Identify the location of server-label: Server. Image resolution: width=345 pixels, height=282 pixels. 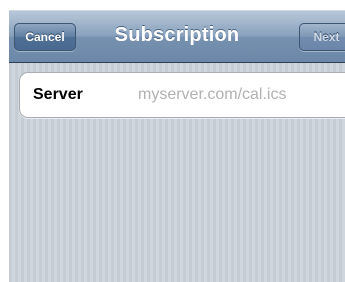
(58, 94).